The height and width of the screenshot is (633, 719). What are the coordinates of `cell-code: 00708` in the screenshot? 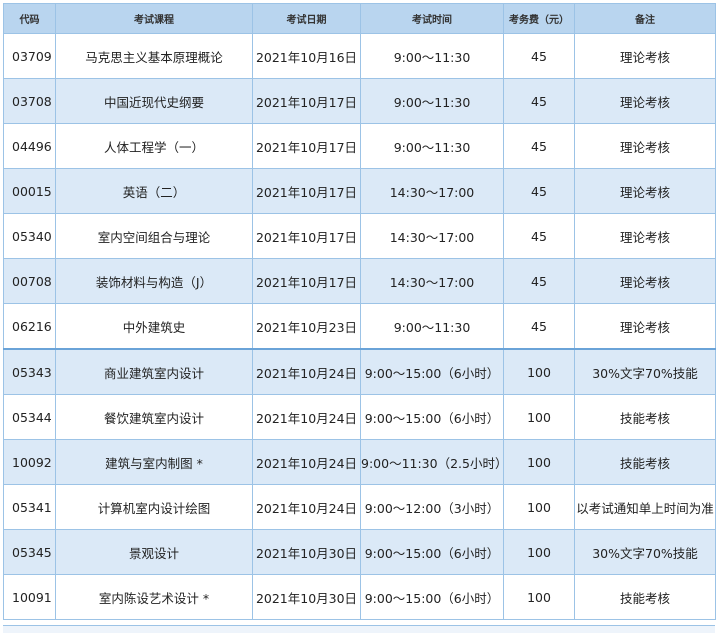 It's located at (29, 281).